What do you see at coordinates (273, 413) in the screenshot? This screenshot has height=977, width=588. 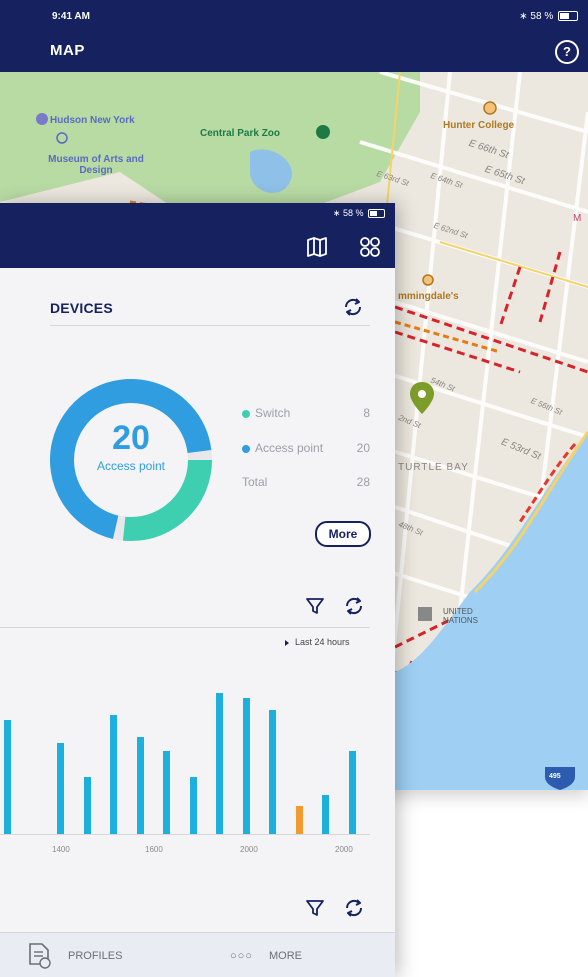 I see `legend-label: Switch` at bounding box center [273, 413].